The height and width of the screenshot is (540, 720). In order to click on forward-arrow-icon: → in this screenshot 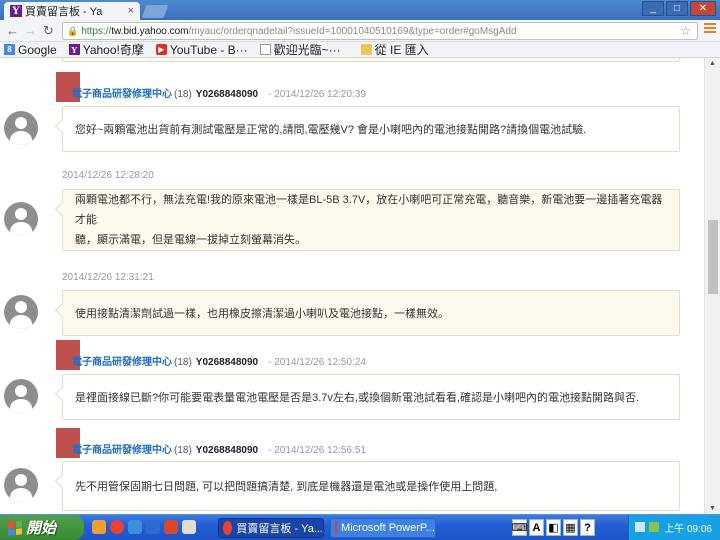, I will do `click(30, 30)`.